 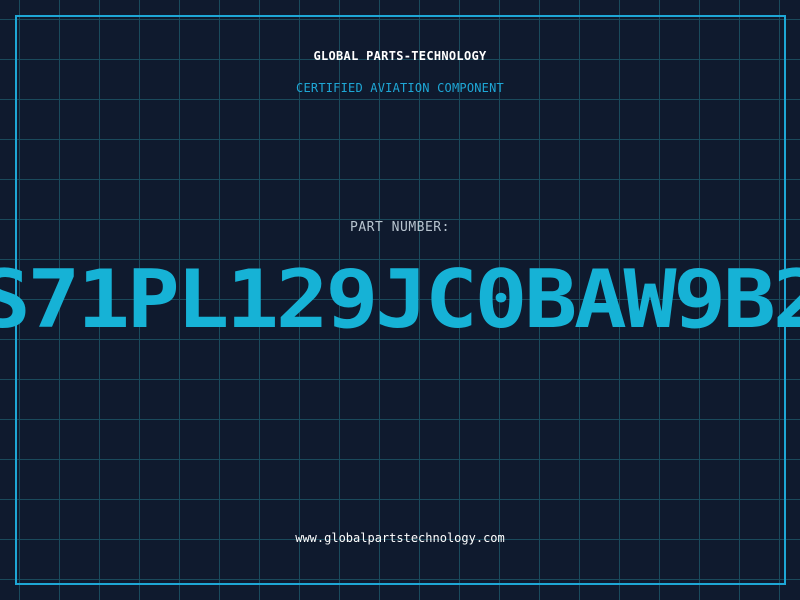 What do you see at coordinates (400, 88) in the screenshot?
I see `component-subtitle: CERTIFIED AVIATION COMPONENT` at bounding box center [400, 88].